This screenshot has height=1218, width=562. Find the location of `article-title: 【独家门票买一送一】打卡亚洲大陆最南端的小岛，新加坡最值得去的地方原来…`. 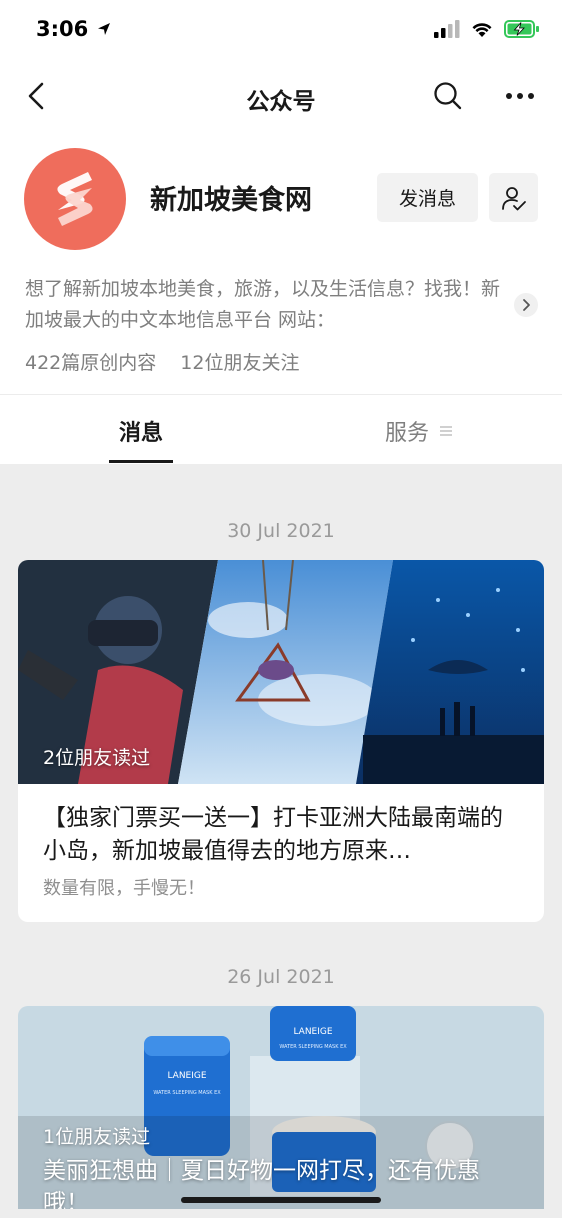

article-title: 【独家门票买一送一】打卡亚洲大陆最南端的小岛，新加坡最值得去的地方原来… is located at coordinates (273, 834).